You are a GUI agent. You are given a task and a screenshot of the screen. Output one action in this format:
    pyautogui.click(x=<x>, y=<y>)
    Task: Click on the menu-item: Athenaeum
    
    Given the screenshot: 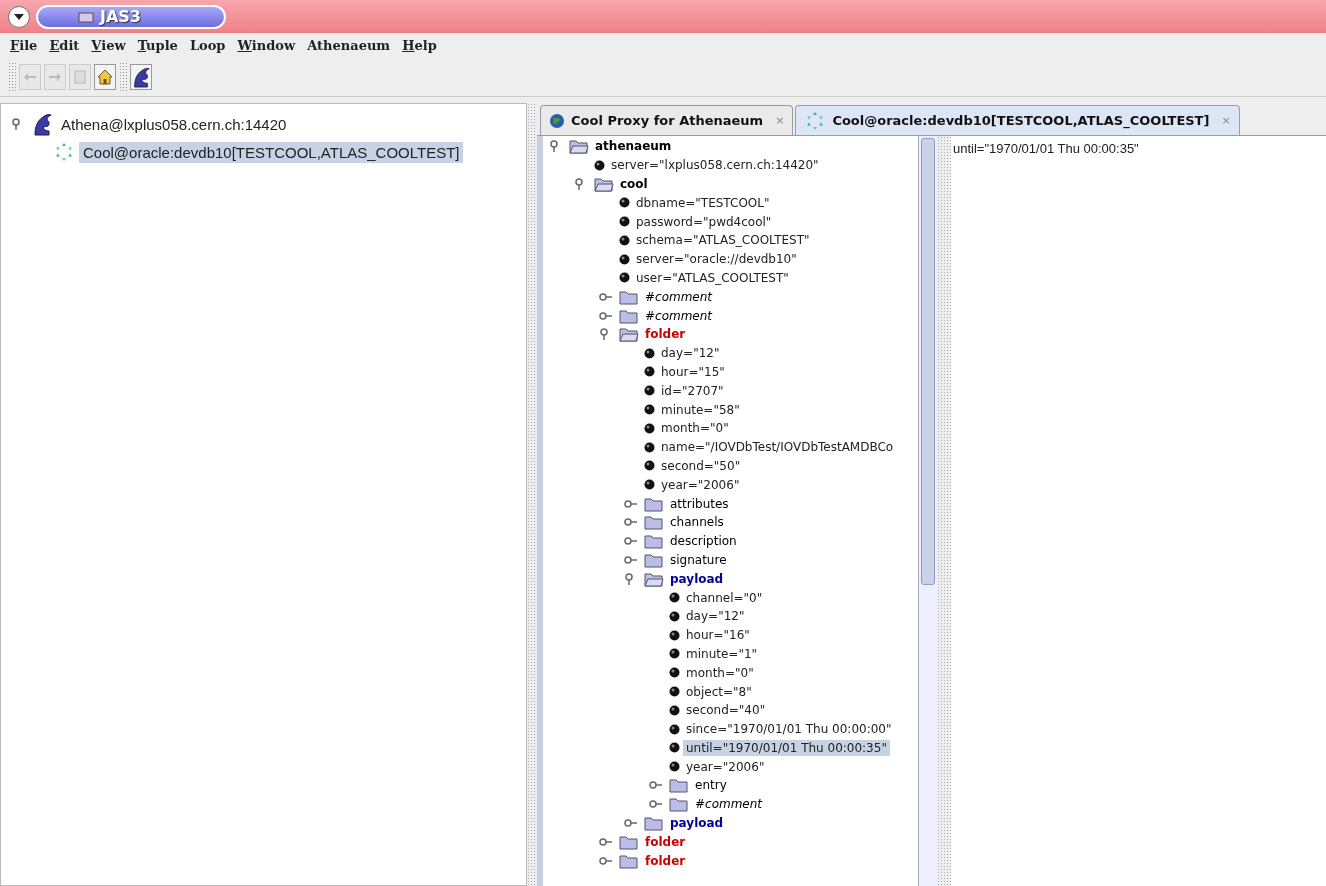 What is the action you would take?
    pyautogui.click(x=349, y=45)
    